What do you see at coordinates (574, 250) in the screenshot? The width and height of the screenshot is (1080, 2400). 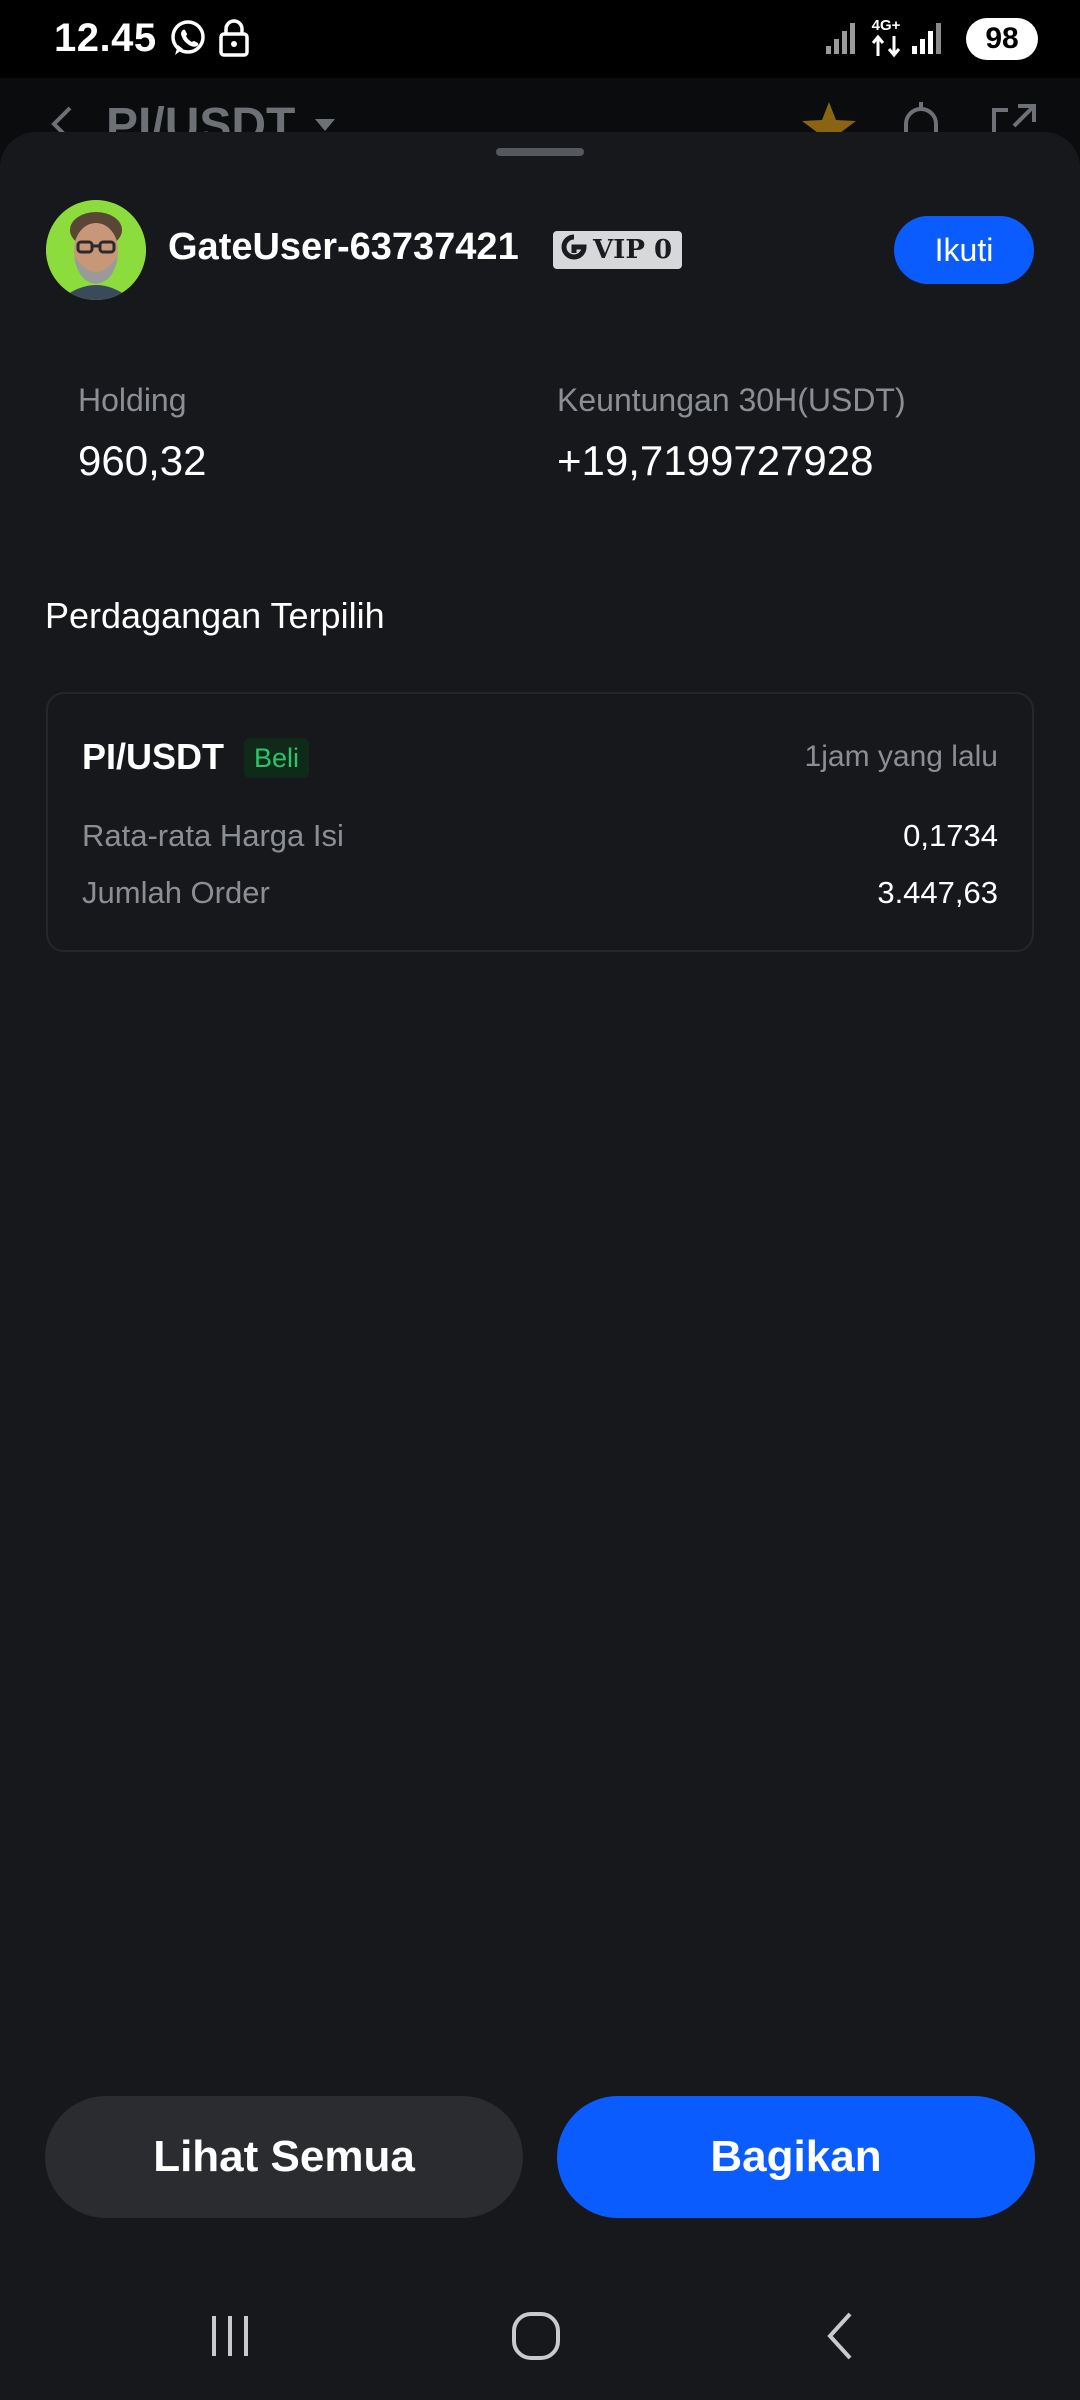 I see `gate-logo-icon` at bounding box center [574, 250].